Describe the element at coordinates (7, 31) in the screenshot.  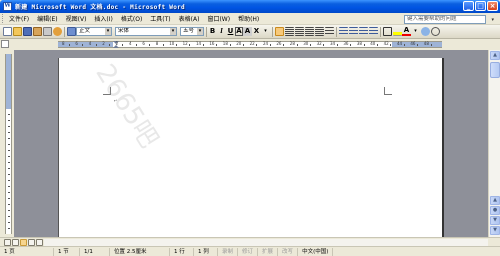
I see `new-document-icon` at that location.